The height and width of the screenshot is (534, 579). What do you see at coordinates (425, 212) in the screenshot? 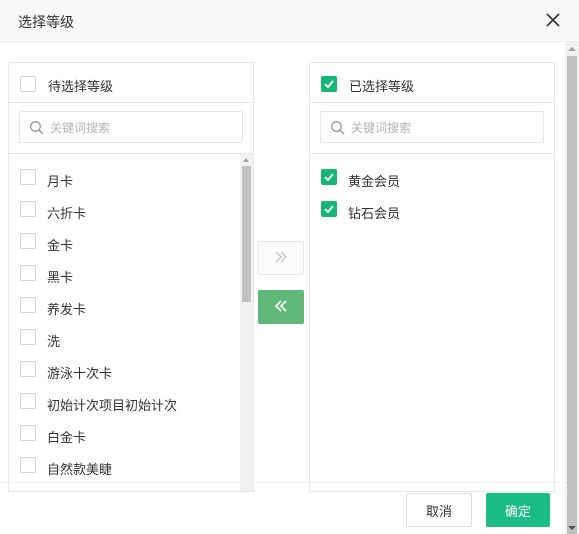
I see `list-item: 钻石会员` at bounding box center [425, 212].